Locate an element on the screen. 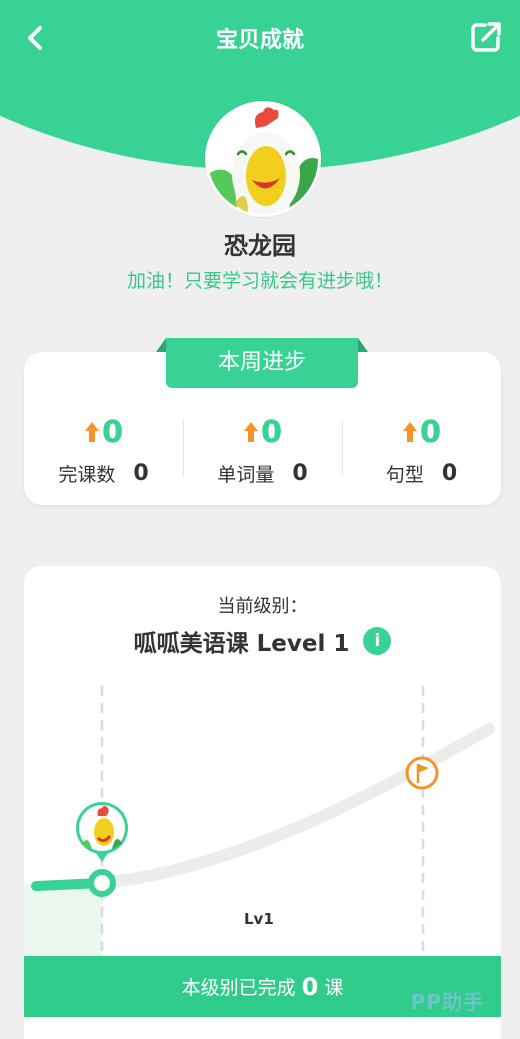 The image size is (520, 1039). page-title: 宝贝成就 is located at coordinates (259, 40).